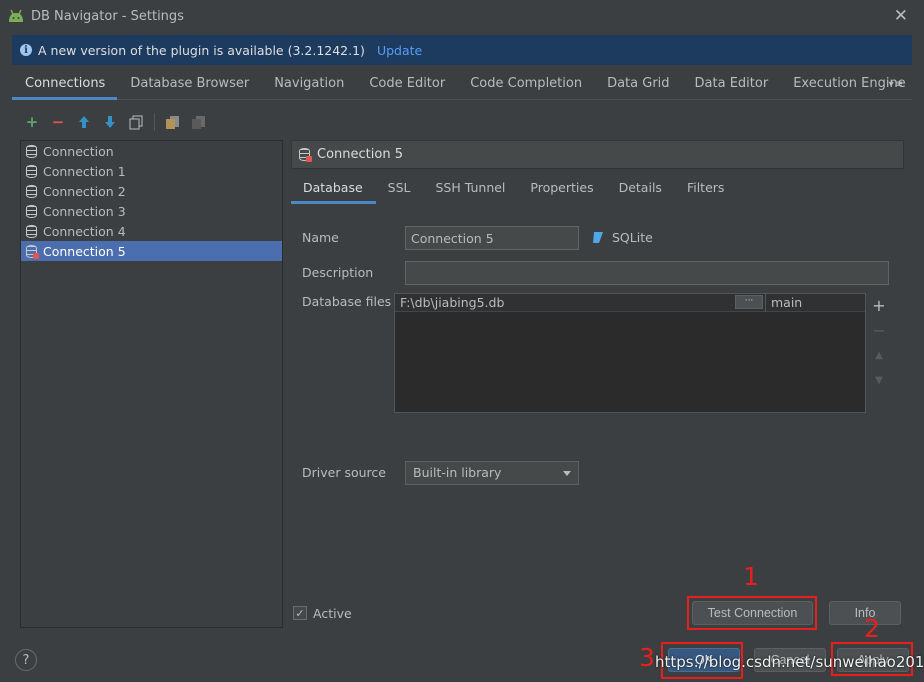 The image size is (924, 682). What do you see at coordinates (752, 613) in the screenshot?
I see `annotation-box-test` at bounding box center [752, 613].